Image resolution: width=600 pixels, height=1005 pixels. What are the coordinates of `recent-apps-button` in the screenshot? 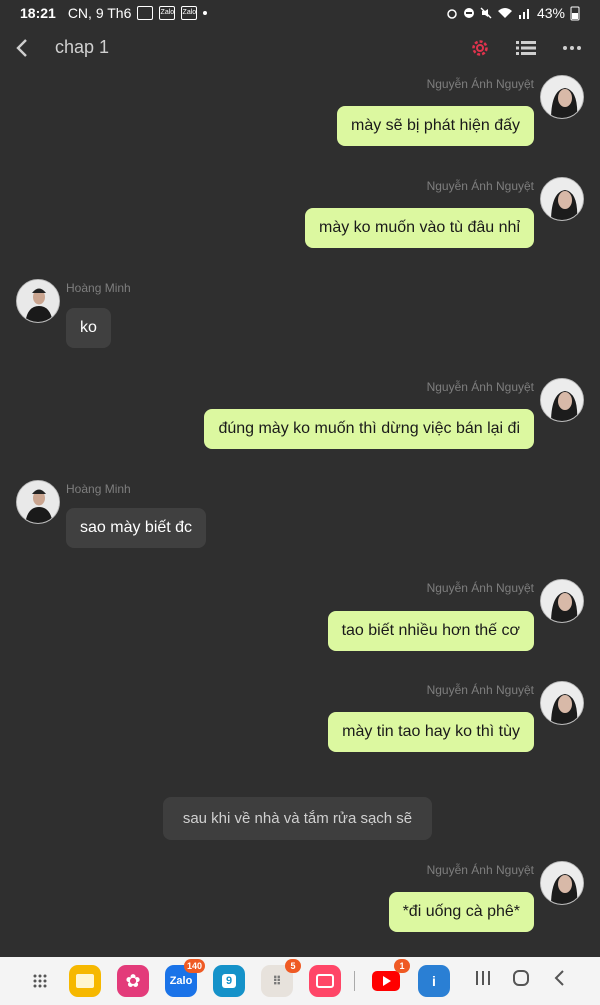 It's located at (483, 981).